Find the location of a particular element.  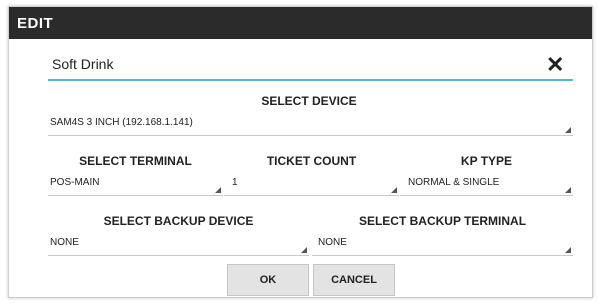

ticket-count-label: TICKET COUNT is located at coordinates (311, 161).